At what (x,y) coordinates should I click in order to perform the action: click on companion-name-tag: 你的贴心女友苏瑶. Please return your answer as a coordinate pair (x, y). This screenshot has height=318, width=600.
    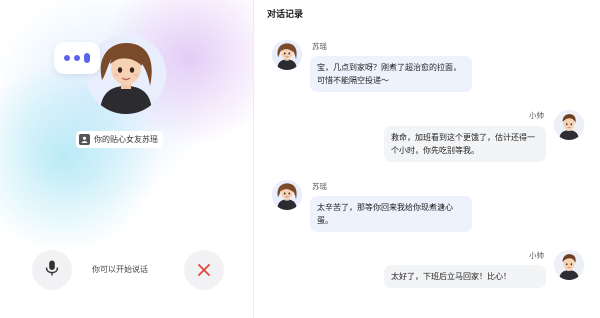
    Looking at the image, I should click on (119, 139).